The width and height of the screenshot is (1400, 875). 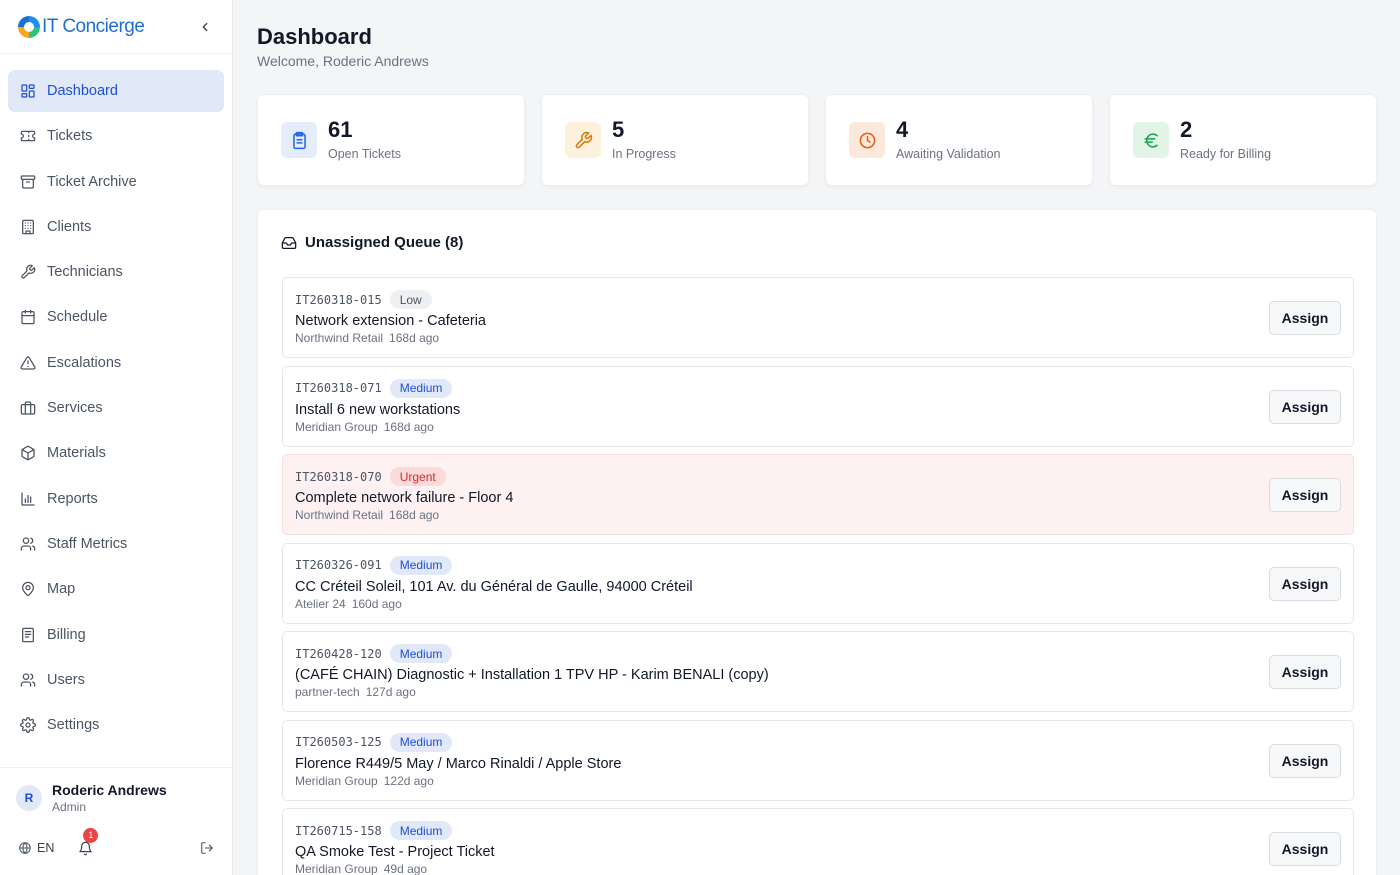 I want to click on sidebar-item-label: Materials, so click(x=76, y=453).